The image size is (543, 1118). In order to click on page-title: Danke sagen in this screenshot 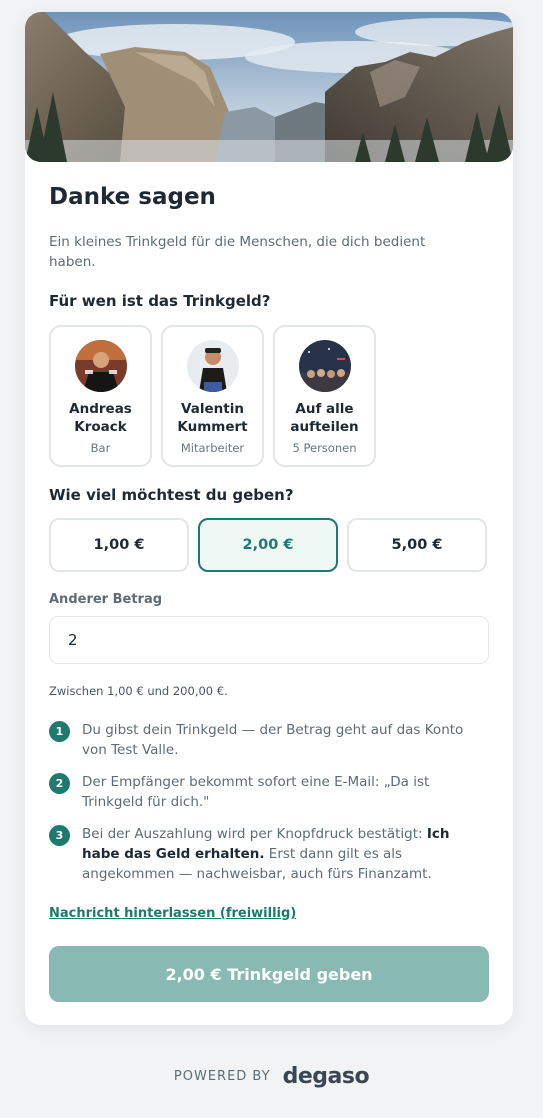, I will do `click(132, 197)`.